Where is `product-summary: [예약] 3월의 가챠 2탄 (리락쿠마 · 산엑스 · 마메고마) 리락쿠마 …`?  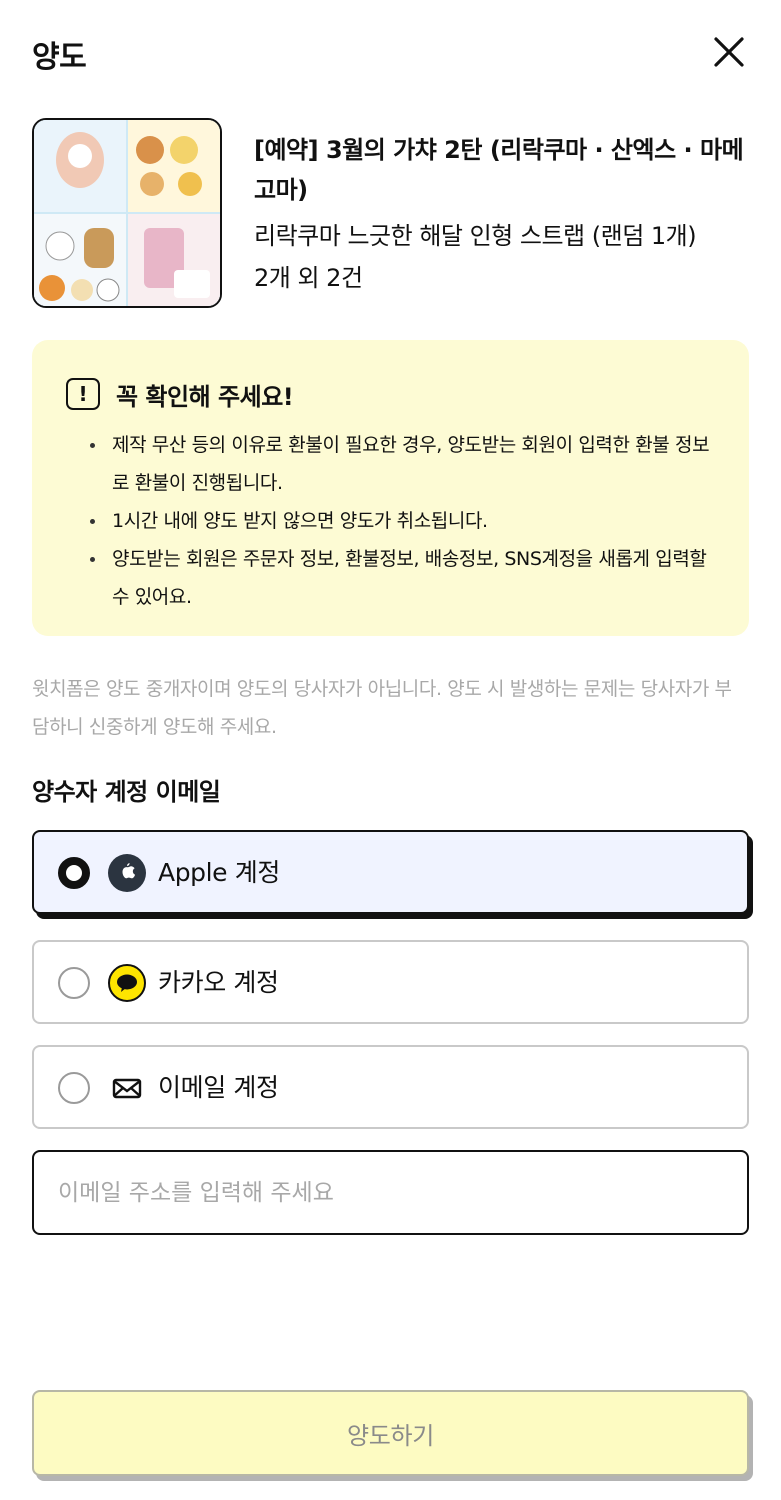
product-summary: [예약] 3월의 가챠 2탄 (리락쿠마 · 산엑스 · 마메고마) 리락쿠마 … is located at coordinates (390, 214).